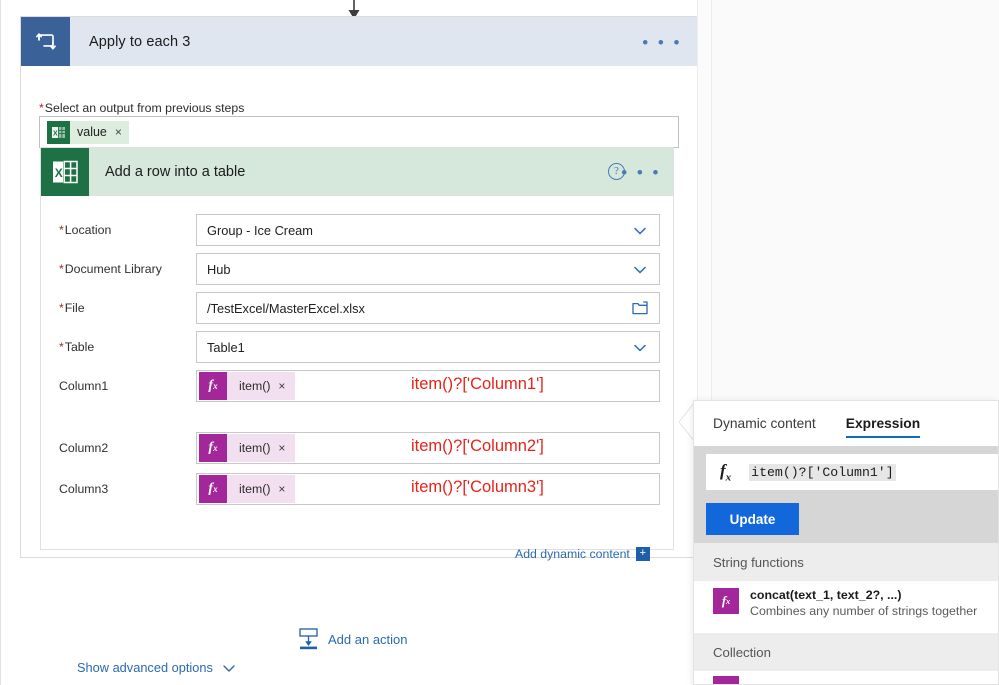 The height and width of the screenshot is (685, 999). What do you see at coordinates (84, 386) in the screenshot?
I see `column1-label: Column1` at bounding box center [84, 386].